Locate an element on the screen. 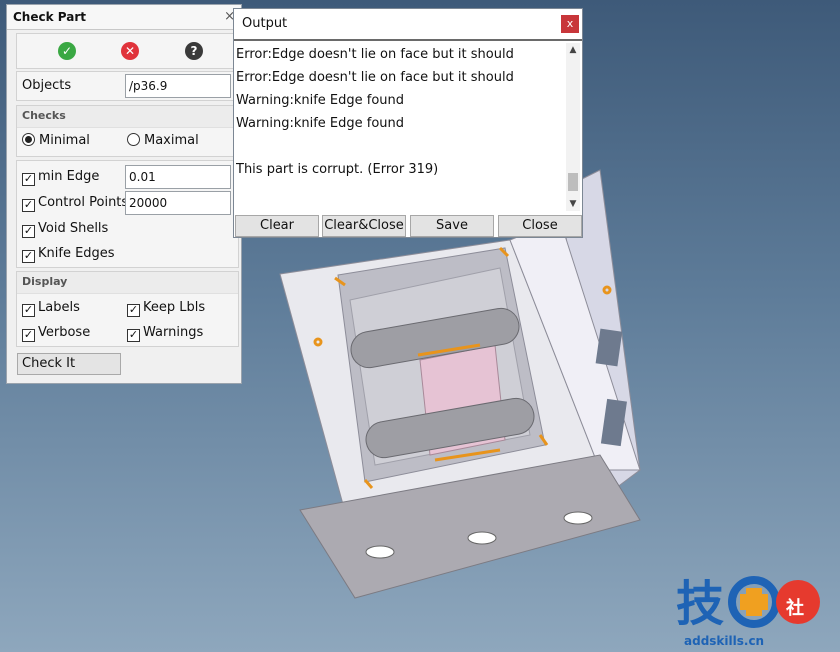 The width and height of the screenshot is (840, 652). svg-text: 技 is located at coordinates (700, 603).